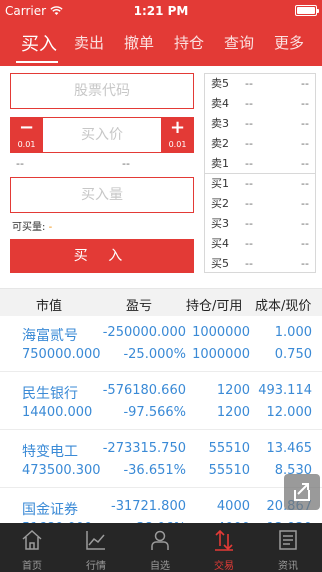  What do you see at coordinates (283, 306) in the screenshot?
I see `header-cost-price: 成本/现价` at bounding box center [283, 306].